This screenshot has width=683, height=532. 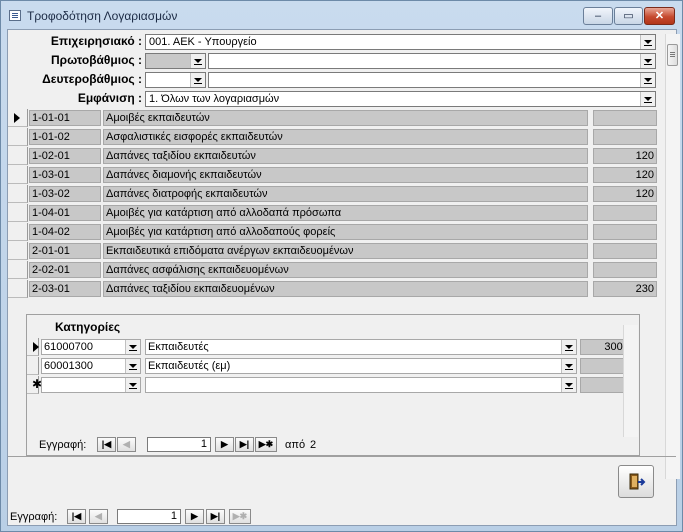 I want to click on minimize-button: –, so click(x=598, y=16).